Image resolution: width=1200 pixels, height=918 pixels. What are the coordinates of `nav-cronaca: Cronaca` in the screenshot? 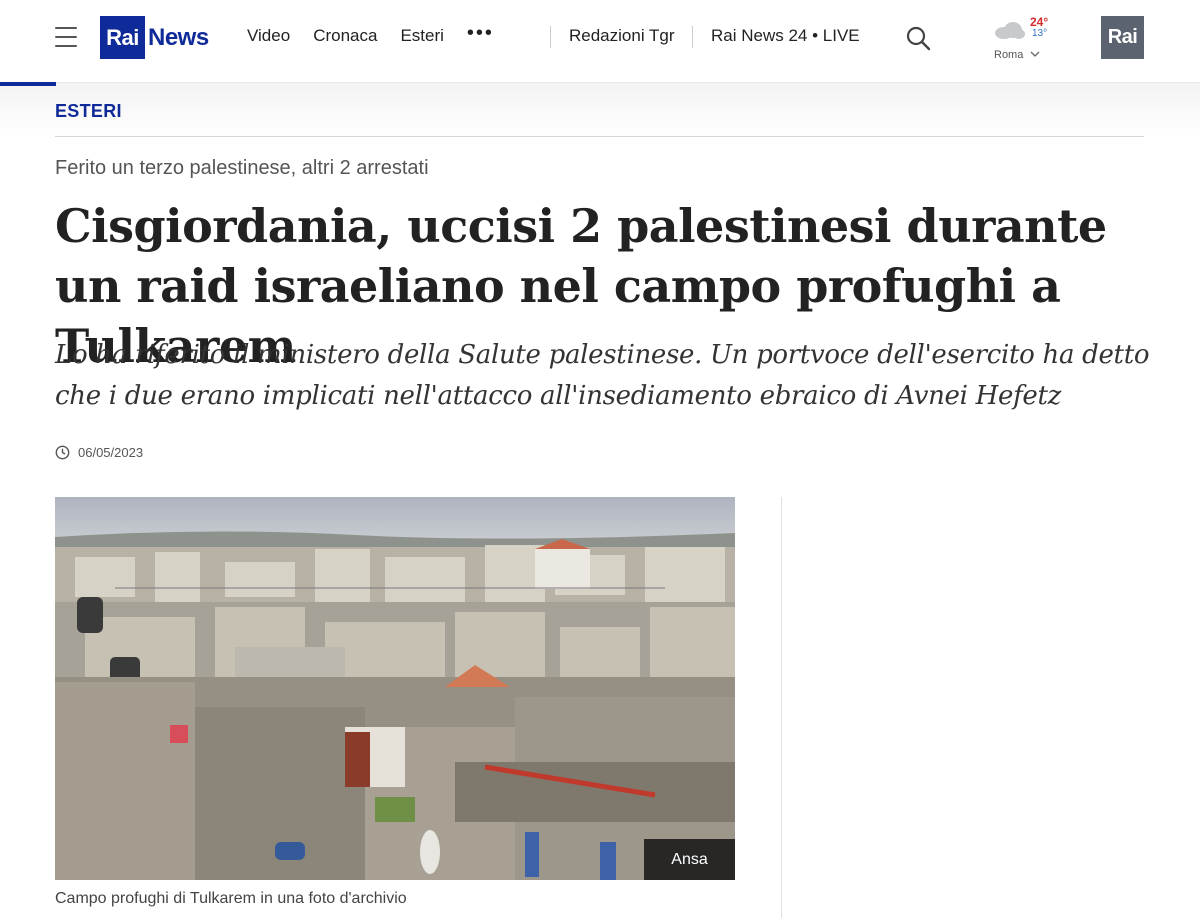 It's located at (345, 36).